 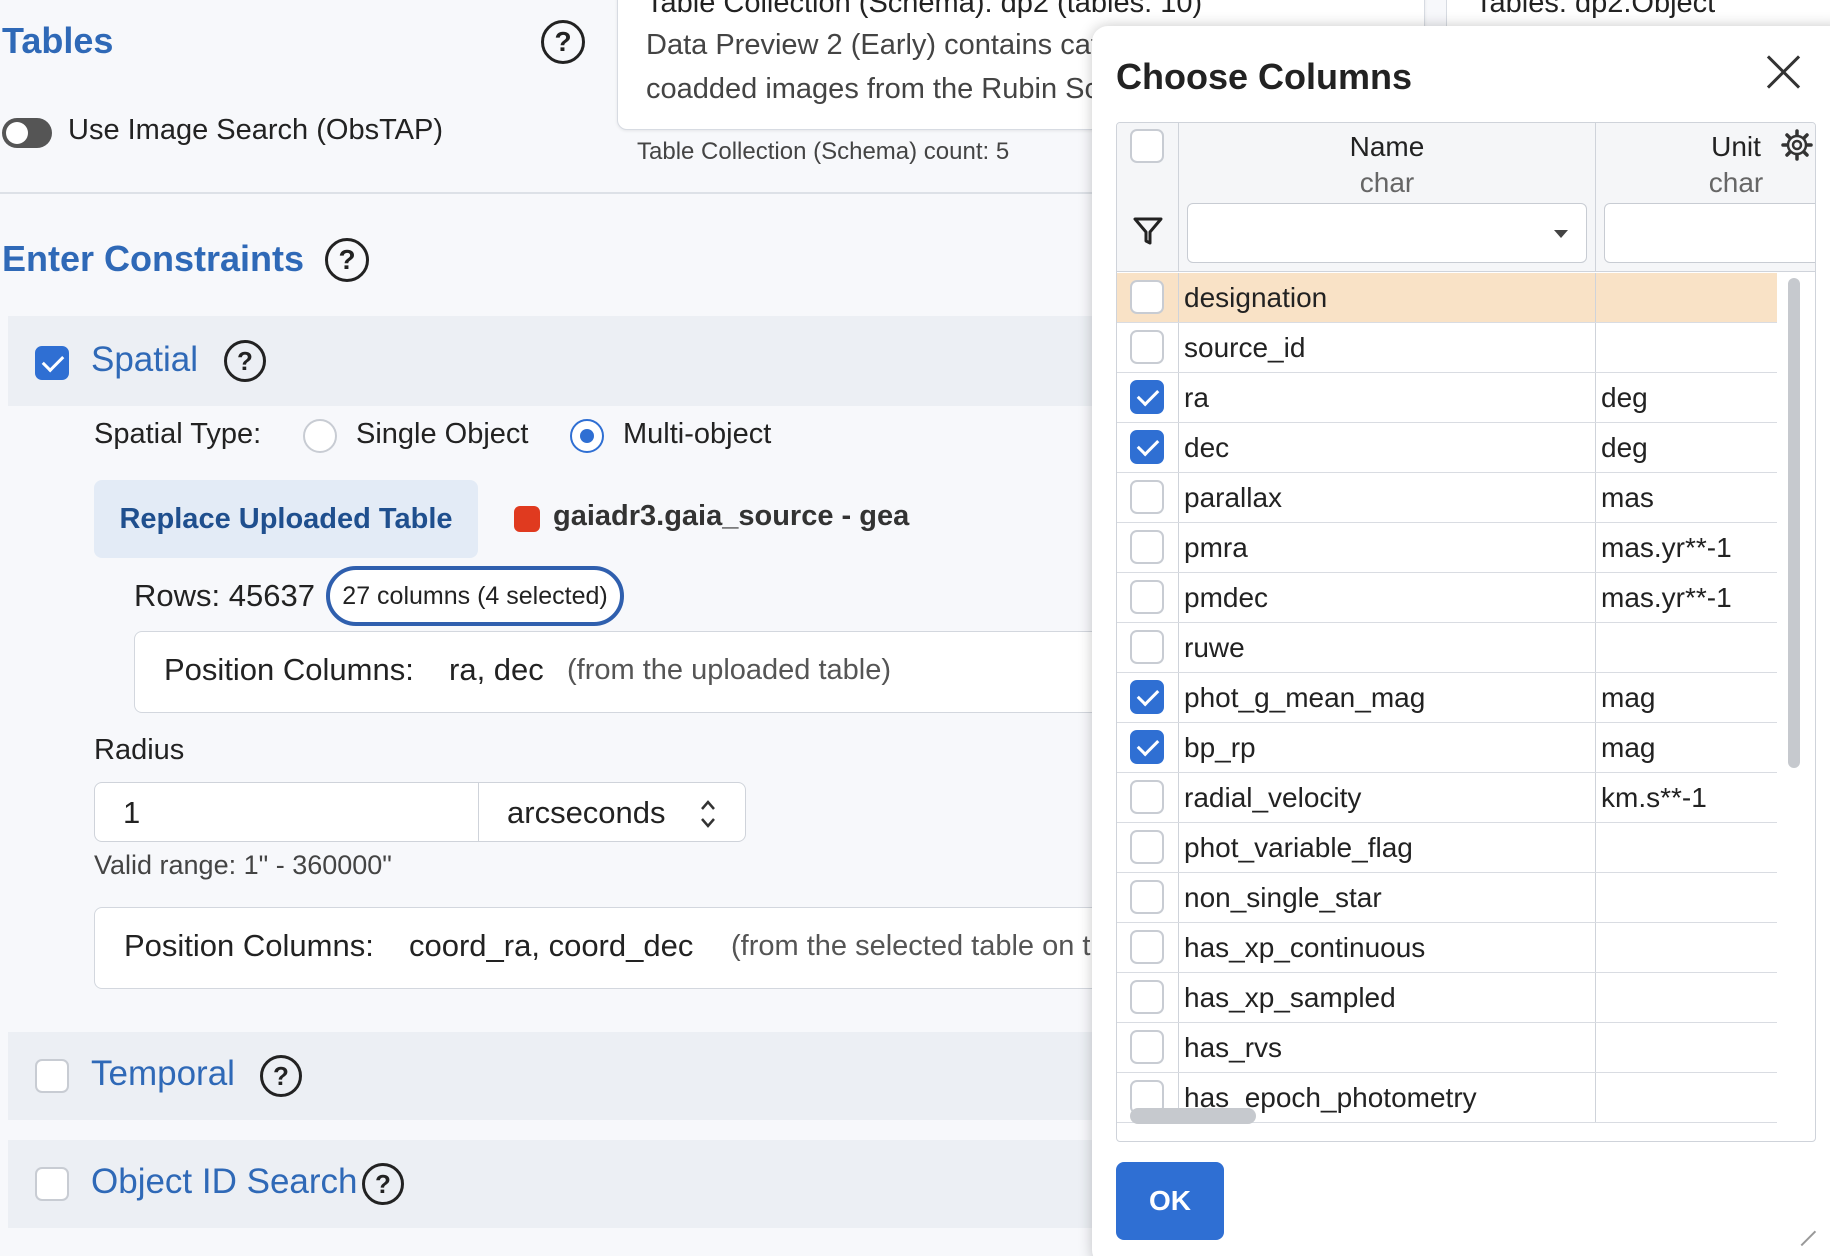 I want to click on select-all-checkbox, so click(x=1147, y=146).